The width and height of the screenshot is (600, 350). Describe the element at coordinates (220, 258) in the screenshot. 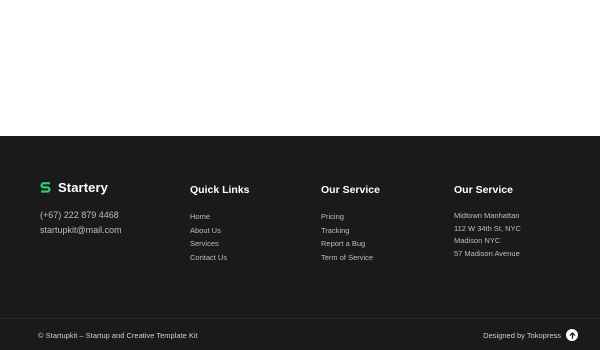

I see `footer-link-contact-us: Contact Us` at that location.